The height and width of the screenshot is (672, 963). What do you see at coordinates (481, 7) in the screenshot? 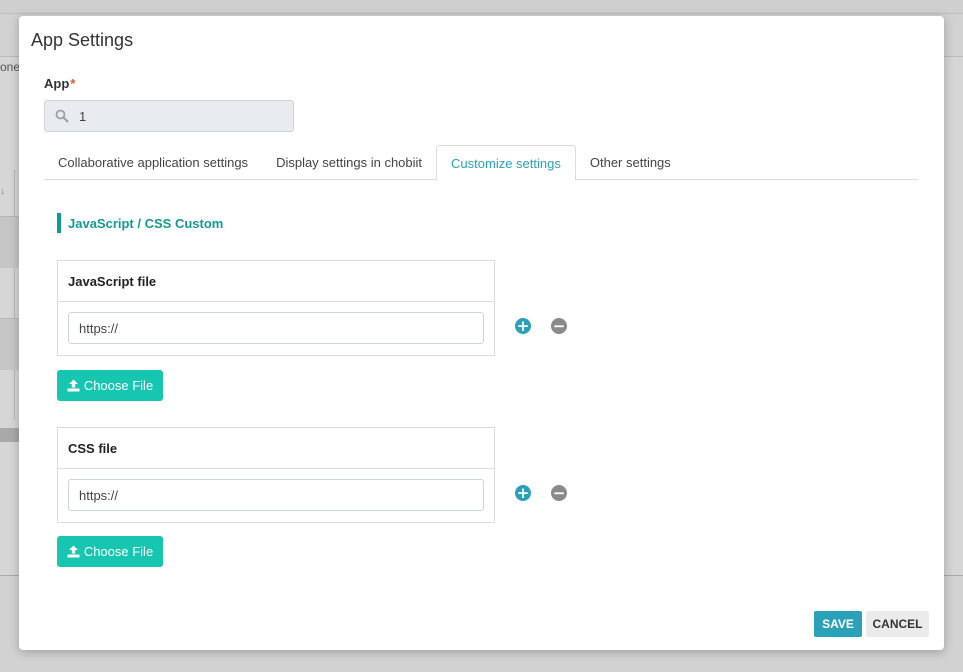
I see `background-topbar` at bounding box center [481, 7].